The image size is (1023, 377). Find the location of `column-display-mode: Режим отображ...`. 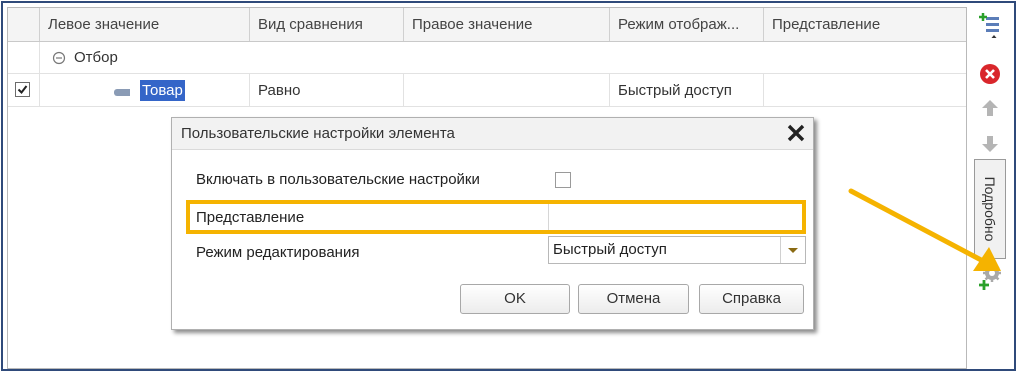

column-display-mode: Режим отображ... is located at coordinates (687, 24).